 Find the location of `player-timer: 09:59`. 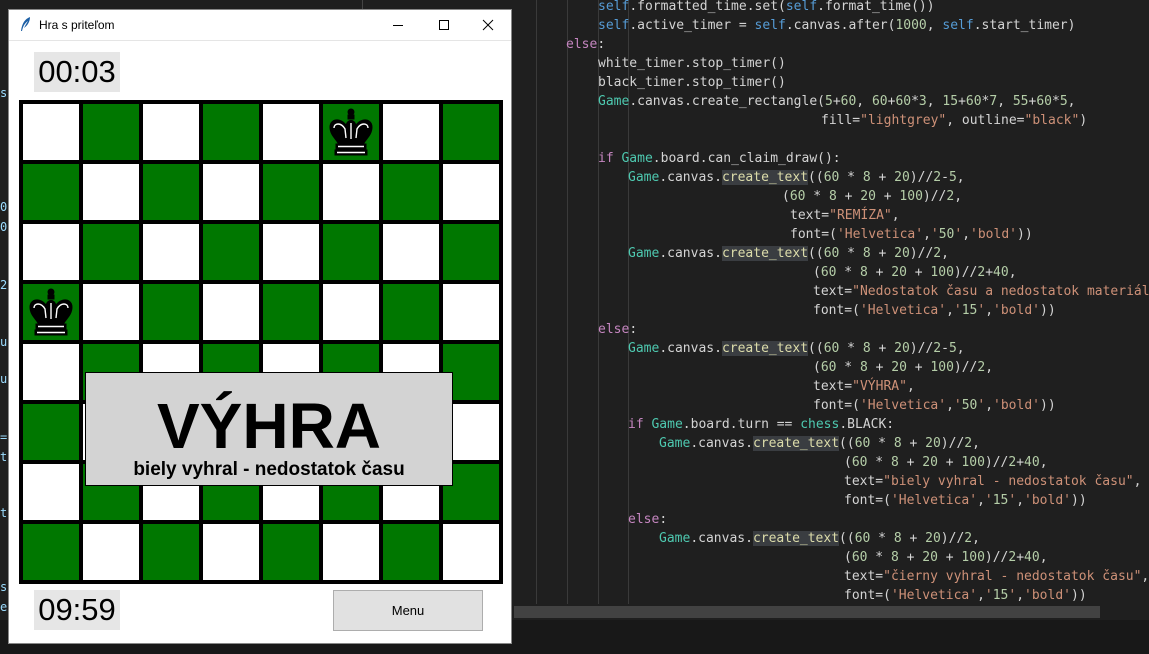

player-timer: 09:59 is located at coordinates (77, 610).